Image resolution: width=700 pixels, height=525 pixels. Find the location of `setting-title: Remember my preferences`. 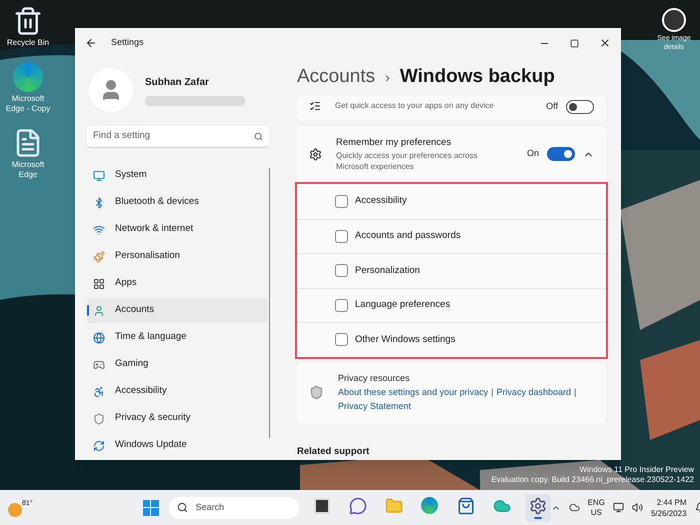

setting-title: Remember my preferences is located at coordinates (394, 143).